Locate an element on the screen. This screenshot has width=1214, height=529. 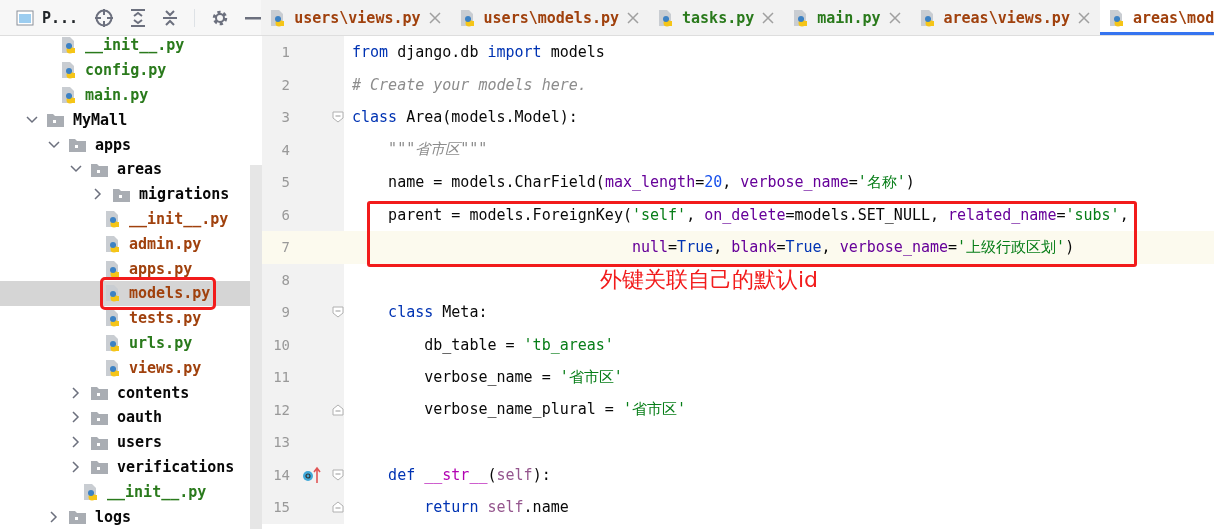
tree-item: oauth is located at coordinates (117, 417).